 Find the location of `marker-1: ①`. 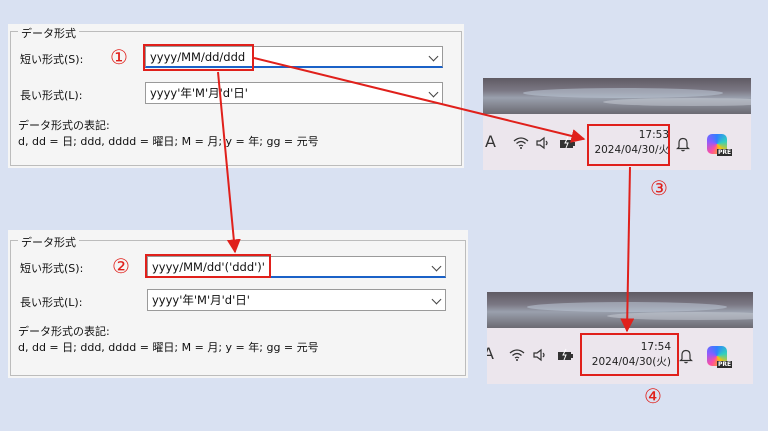

marker-1: ① is located at coordinates (119, 57).